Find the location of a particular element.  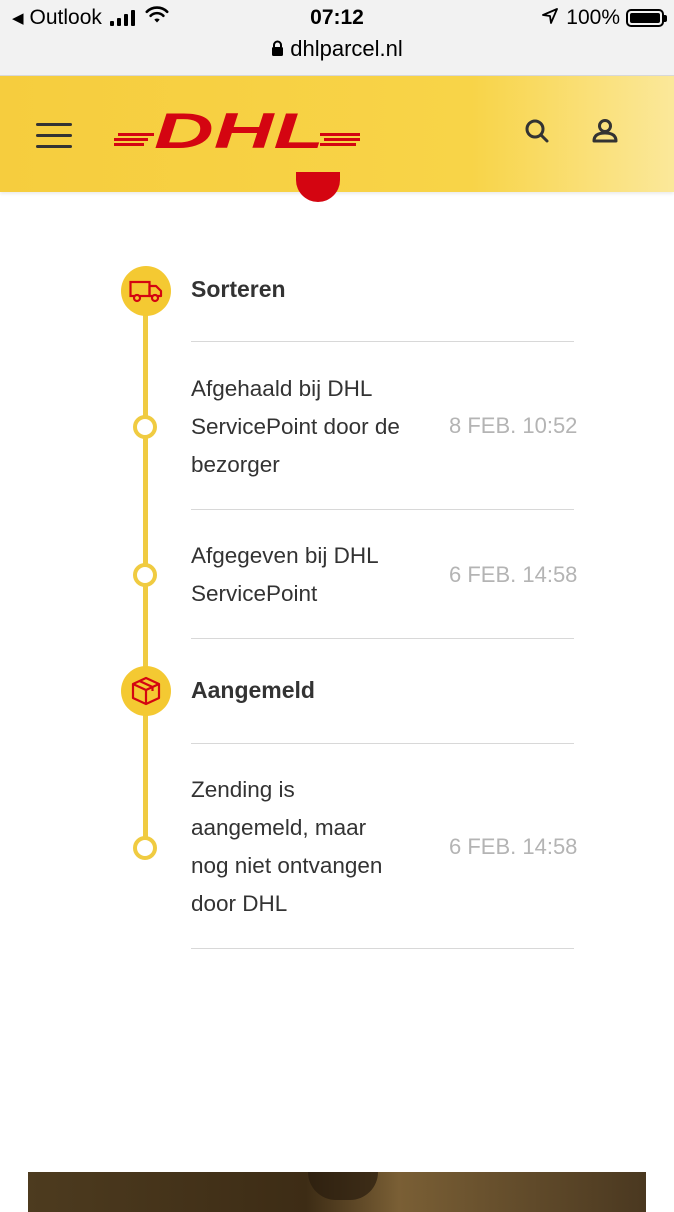

lock-icon is located at coordinates (277, 50).